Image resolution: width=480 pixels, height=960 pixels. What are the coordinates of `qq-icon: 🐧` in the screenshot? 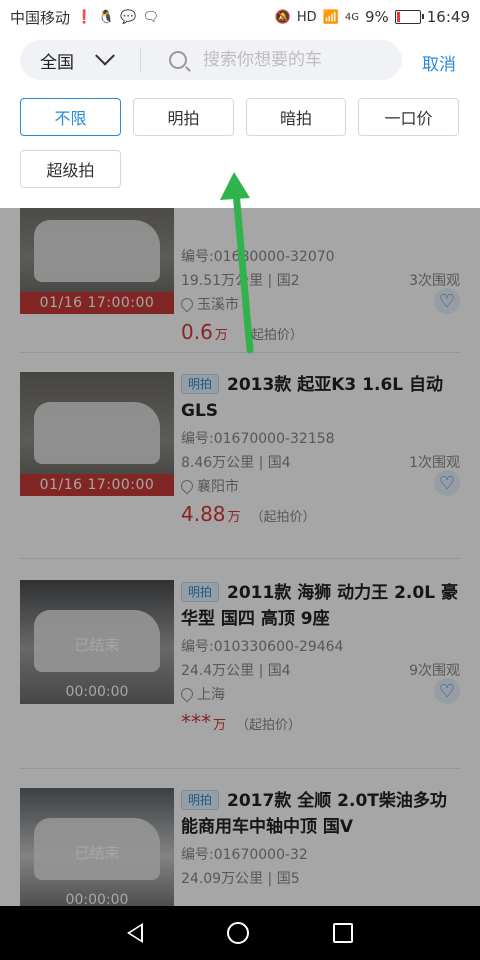 It's located at (106, 17).